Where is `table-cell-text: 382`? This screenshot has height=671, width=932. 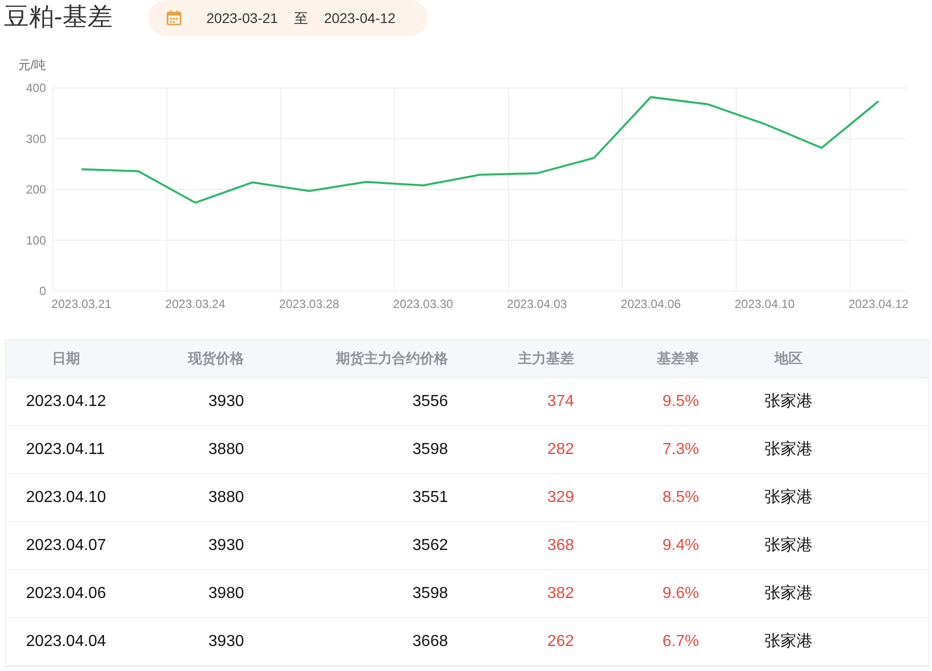
table-cell-text: 382 is located at coordinates (560, 594).